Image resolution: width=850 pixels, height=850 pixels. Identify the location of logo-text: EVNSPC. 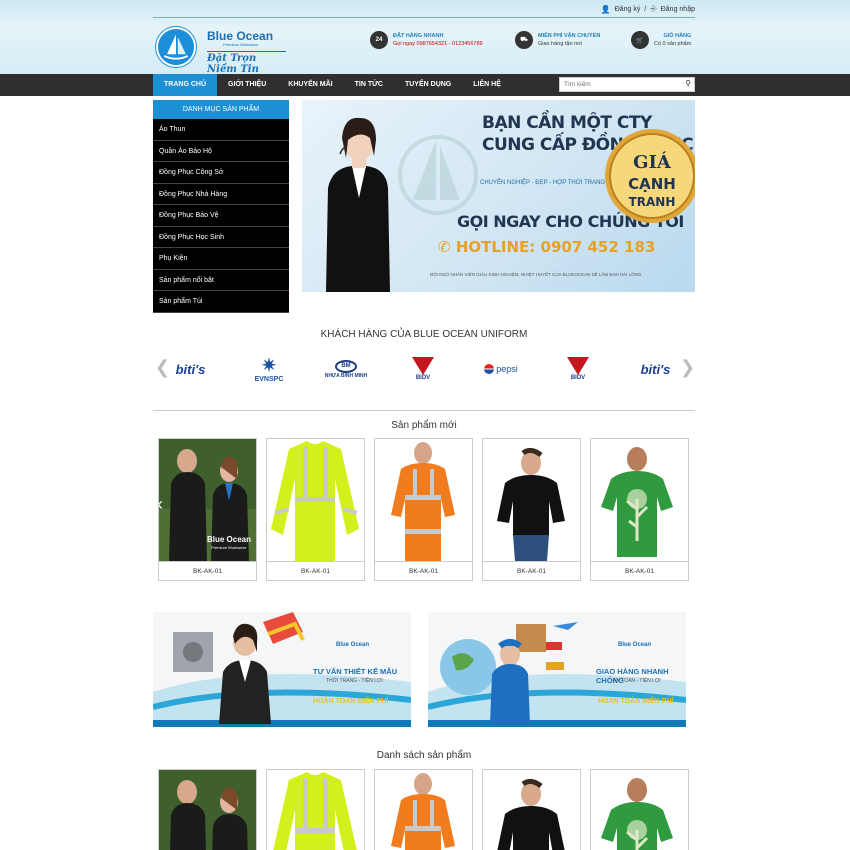
(269, 379).